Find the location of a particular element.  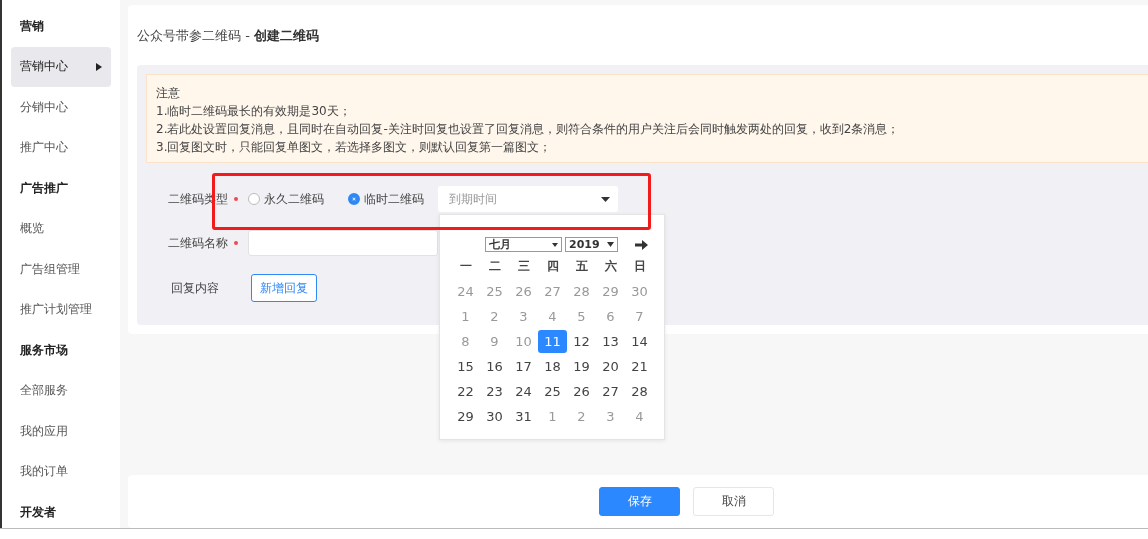

notice-line: 3.回复图文时，只能回复单图文，若选择多图文，则默认回复第一篇图文； is located at coordinates (354, 147).